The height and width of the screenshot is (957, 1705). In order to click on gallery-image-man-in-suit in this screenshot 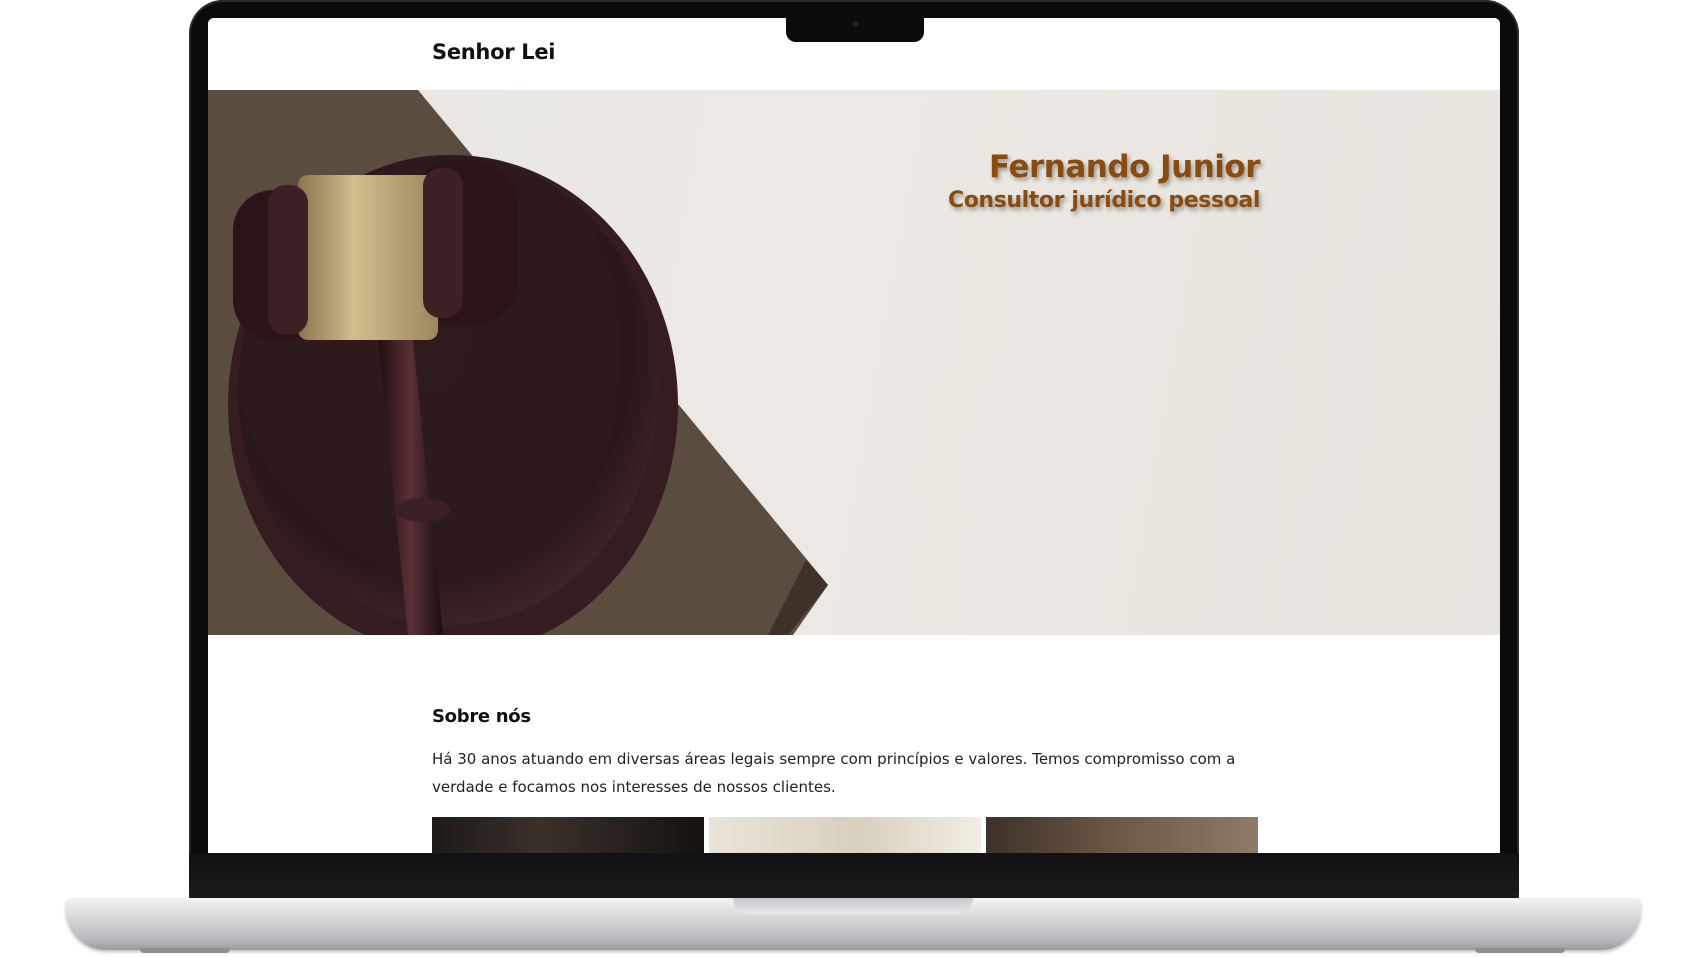, I will do `click(568, 835)`.